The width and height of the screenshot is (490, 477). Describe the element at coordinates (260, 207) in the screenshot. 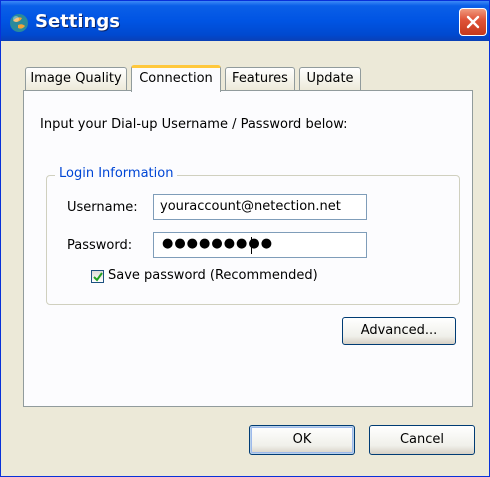

I see `username-field: youraccount@netection.net` at that location.